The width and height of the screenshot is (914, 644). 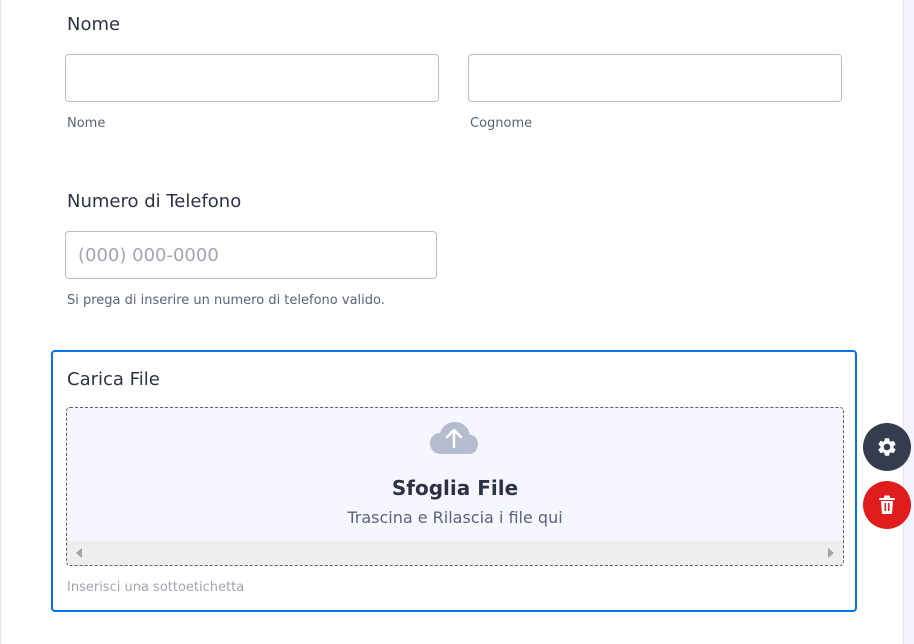 I want to click on upload-sublabel-placeholder: Inserisci una sottoetichetta, so click(x=155, y=587).